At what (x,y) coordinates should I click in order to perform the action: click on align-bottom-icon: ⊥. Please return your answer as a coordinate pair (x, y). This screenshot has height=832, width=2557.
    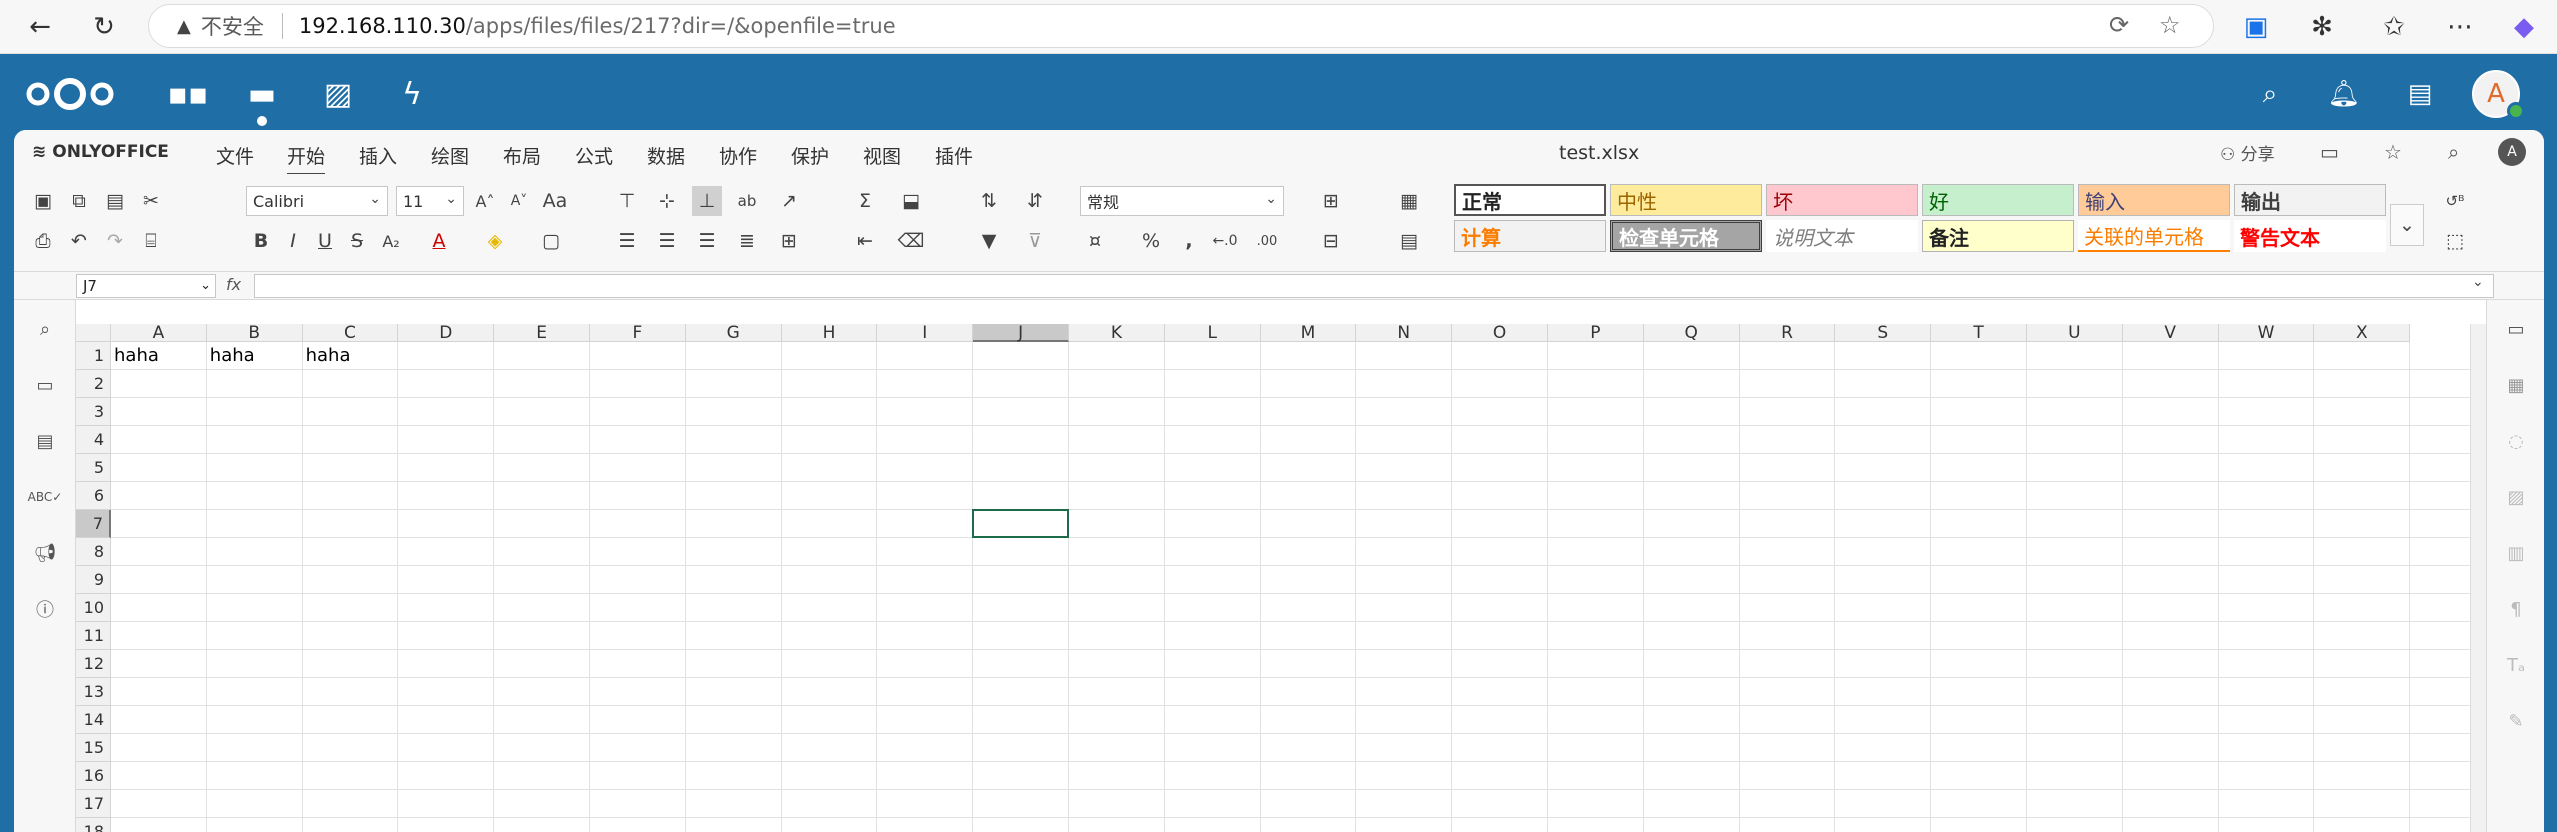
    Looking at the image, I should click on (707, 201).